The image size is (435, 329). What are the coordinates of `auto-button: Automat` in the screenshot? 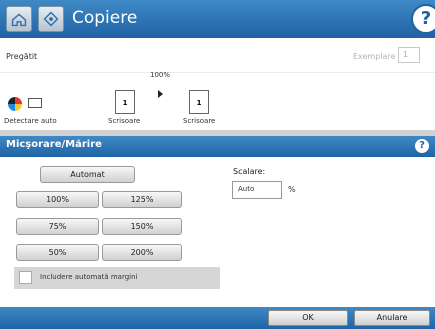 It's located at (87, 174).